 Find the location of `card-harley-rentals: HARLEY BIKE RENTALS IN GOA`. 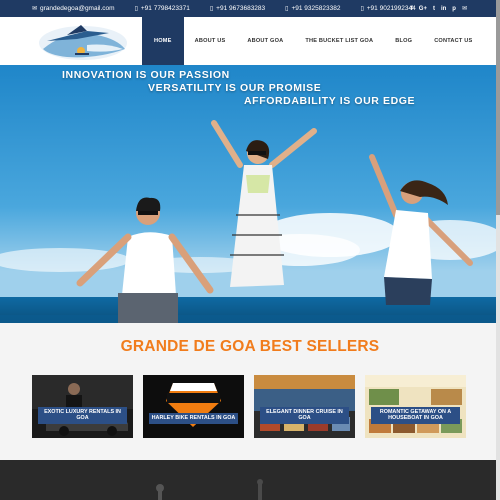

card-harley-rentals: HARLEY BIKE RENTALS IN GOA is located at coordinates (193, 406).